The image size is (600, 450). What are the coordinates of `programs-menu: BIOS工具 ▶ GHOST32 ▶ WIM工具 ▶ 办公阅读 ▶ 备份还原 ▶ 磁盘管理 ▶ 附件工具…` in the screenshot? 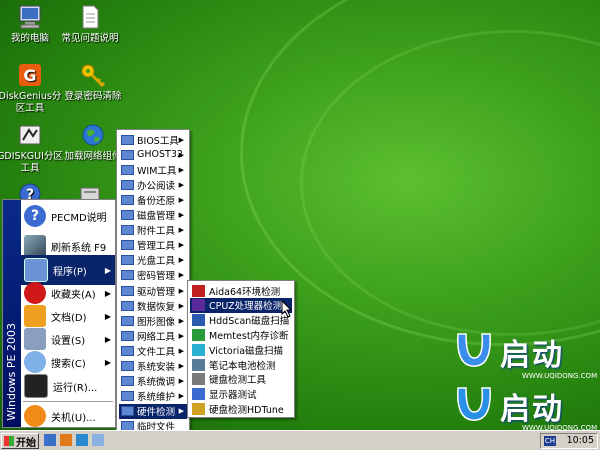 It's located at (153, 289).